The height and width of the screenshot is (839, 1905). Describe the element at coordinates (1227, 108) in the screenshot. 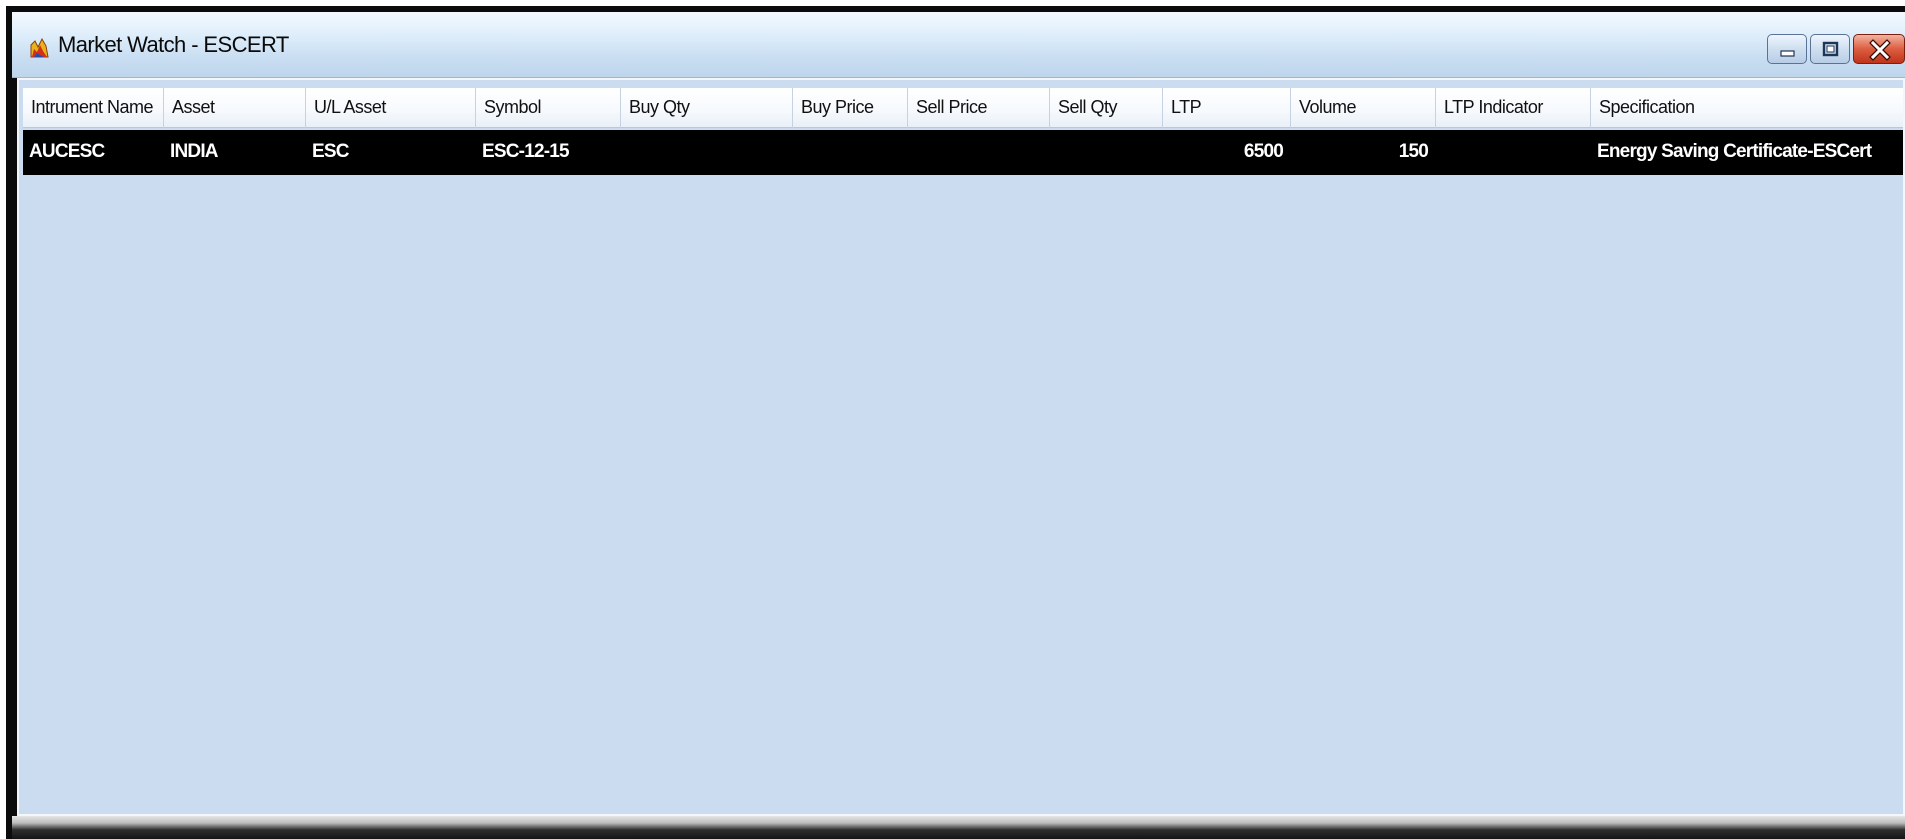

I see `column-header-ltp: LTP` at that location.